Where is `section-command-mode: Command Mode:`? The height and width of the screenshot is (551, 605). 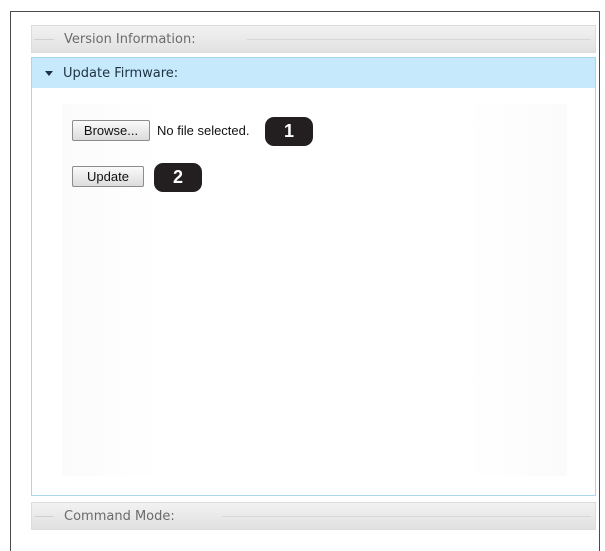 section-command-mode: Command Mode: is located at coordinates (313, 516).